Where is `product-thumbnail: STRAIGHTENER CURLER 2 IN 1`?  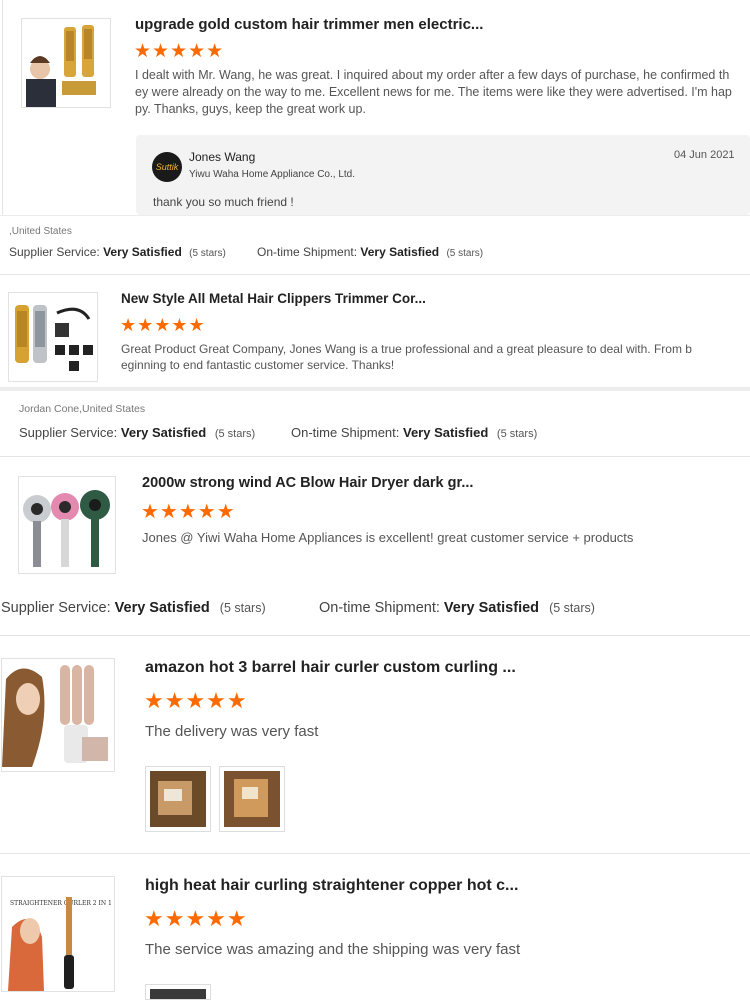 product-thumbnail: STRAIGHTENER CURLER 2 IN 1 is located at coordinates (58, 934).